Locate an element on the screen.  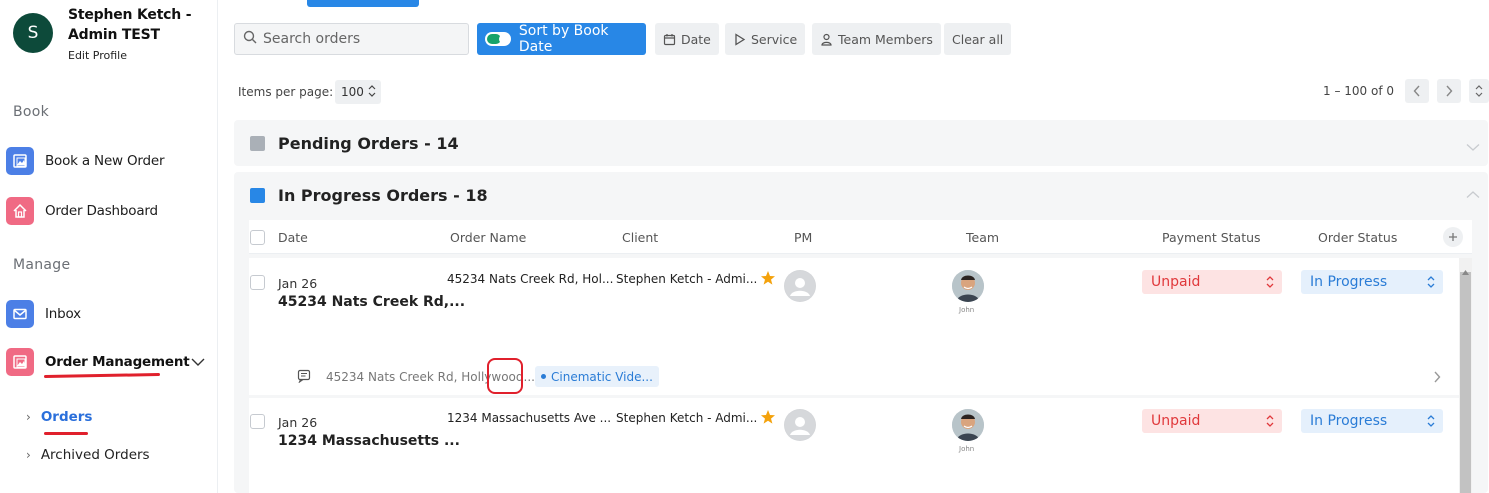
next-page-button is located at coordinates (1449, 91).